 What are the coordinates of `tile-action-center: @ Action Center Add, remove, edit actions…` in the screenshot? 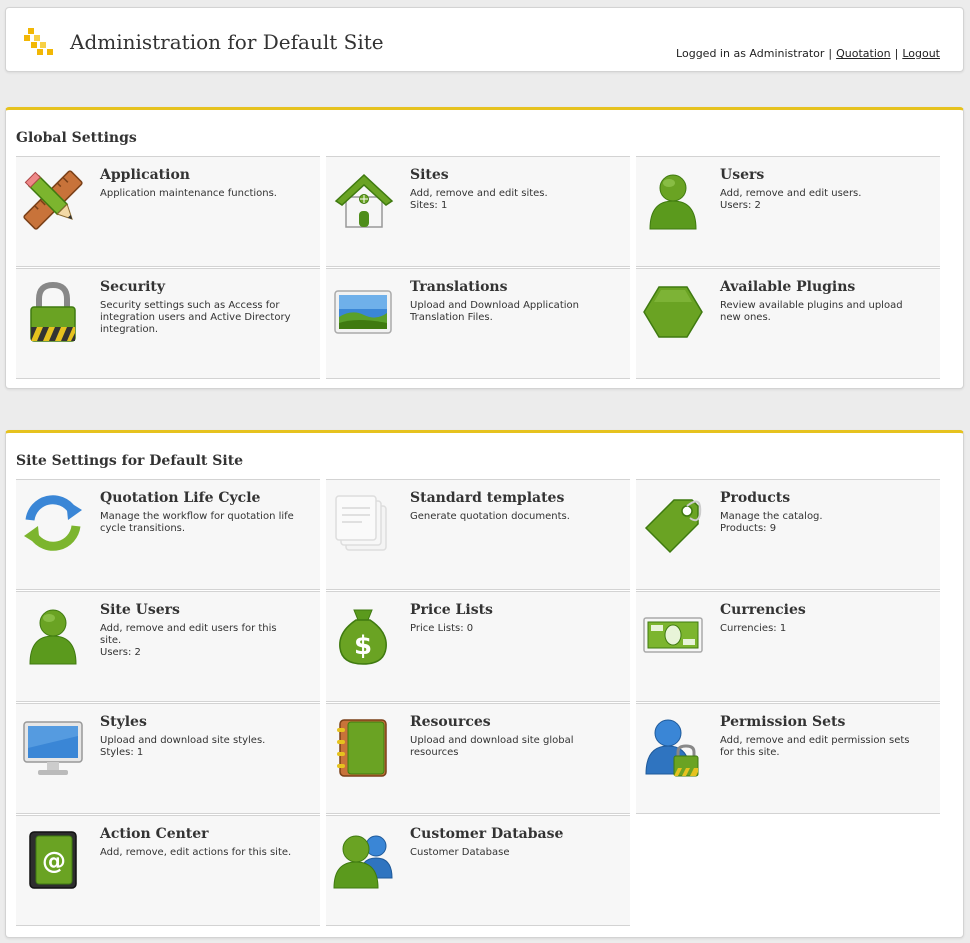 It's located at (168, 870).